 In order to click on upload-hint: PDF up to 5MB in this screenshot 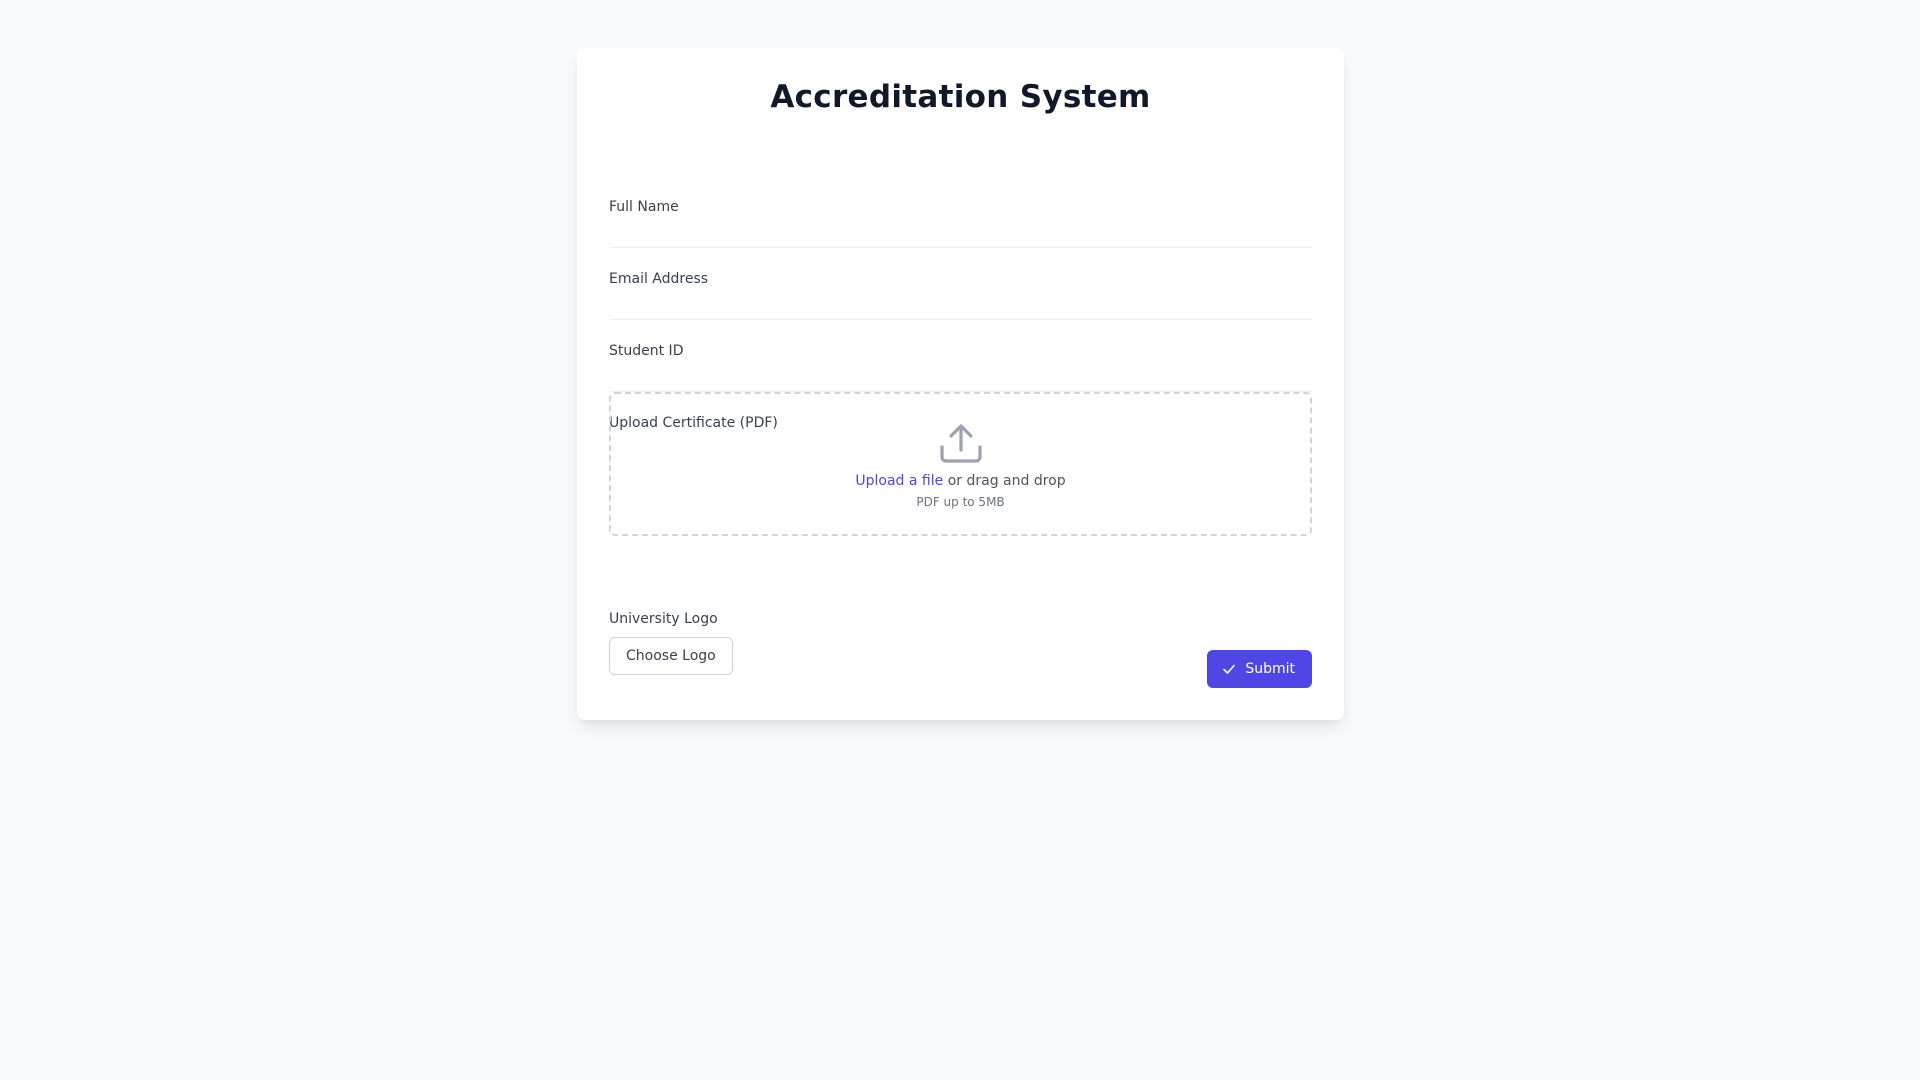, I will do `click(960, 502)`.